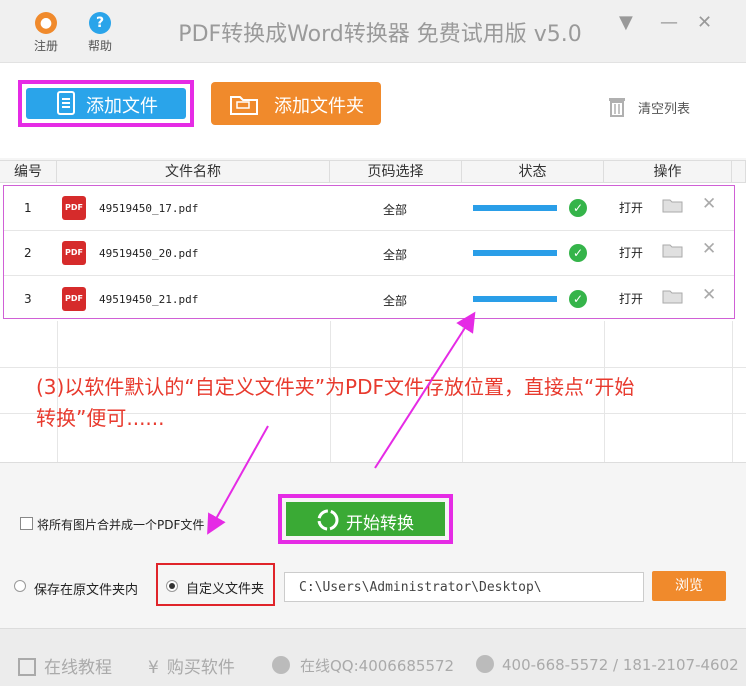 The height and width of the screenshot is (686, 746). I want to click on qq-link: 在线QQ:4006685572, so click(363, 665).